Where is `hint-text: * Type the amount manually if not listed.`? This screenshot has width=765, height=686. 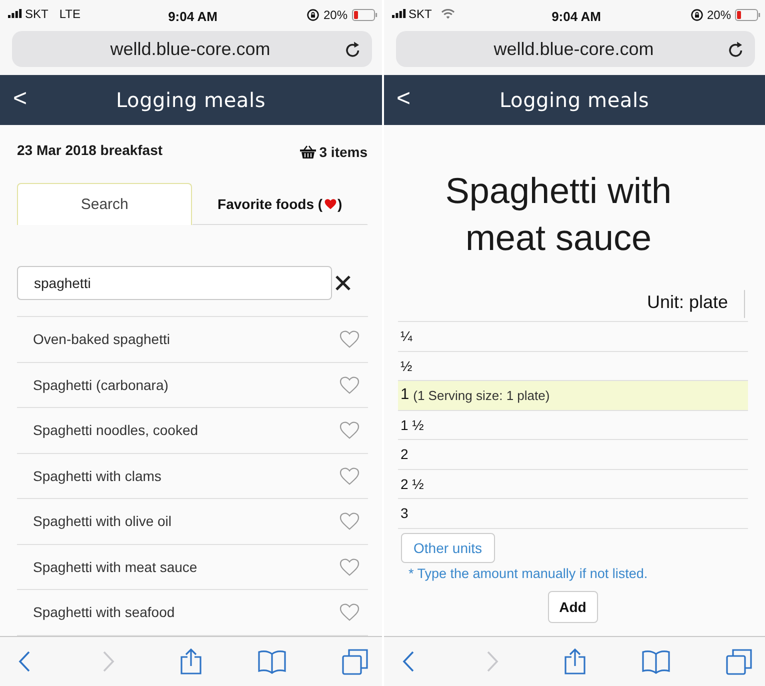
hint-text: * Type the amount manually if not listed. is located at coordinates (528, 573).